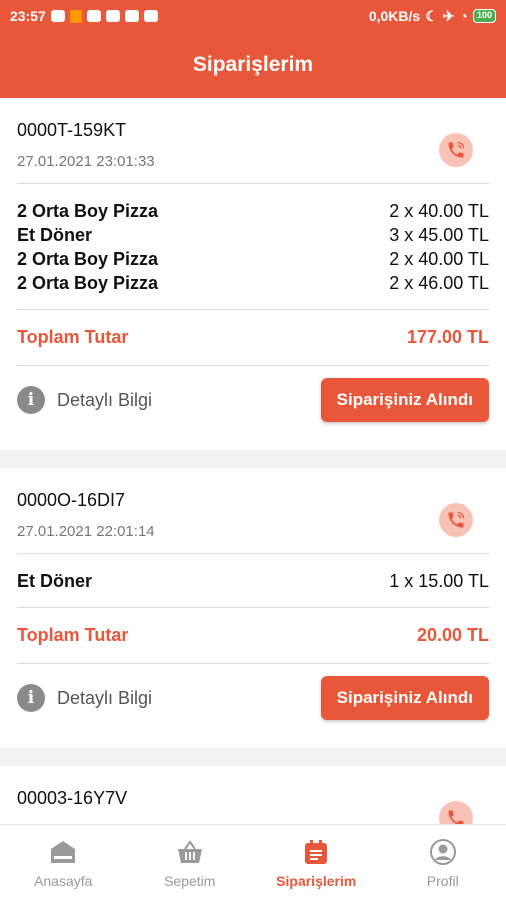  I want to click on basket-icon, so click(189, 851).